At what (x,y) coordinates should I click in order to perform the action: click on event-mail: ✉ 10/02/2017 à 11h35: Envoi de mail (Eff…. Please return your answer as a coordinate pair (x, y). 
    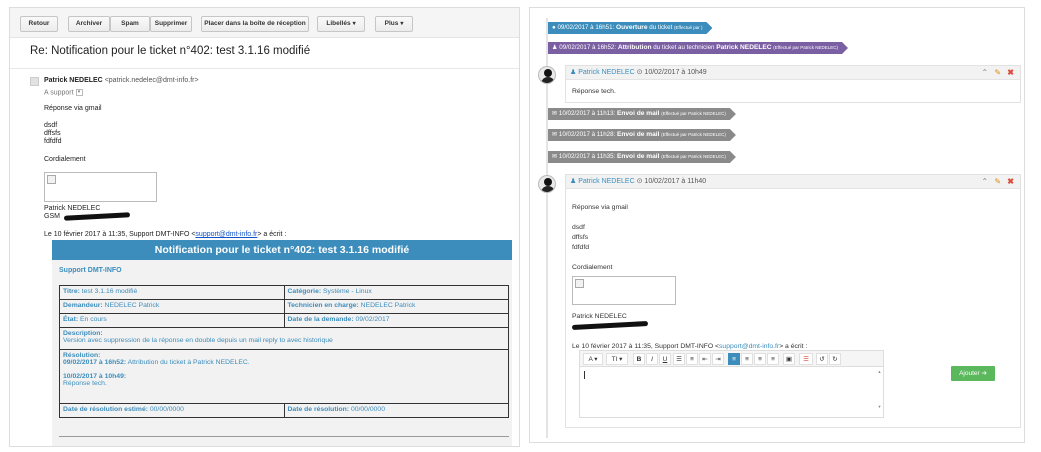
    Looking at the image, I should click on (642, 157).